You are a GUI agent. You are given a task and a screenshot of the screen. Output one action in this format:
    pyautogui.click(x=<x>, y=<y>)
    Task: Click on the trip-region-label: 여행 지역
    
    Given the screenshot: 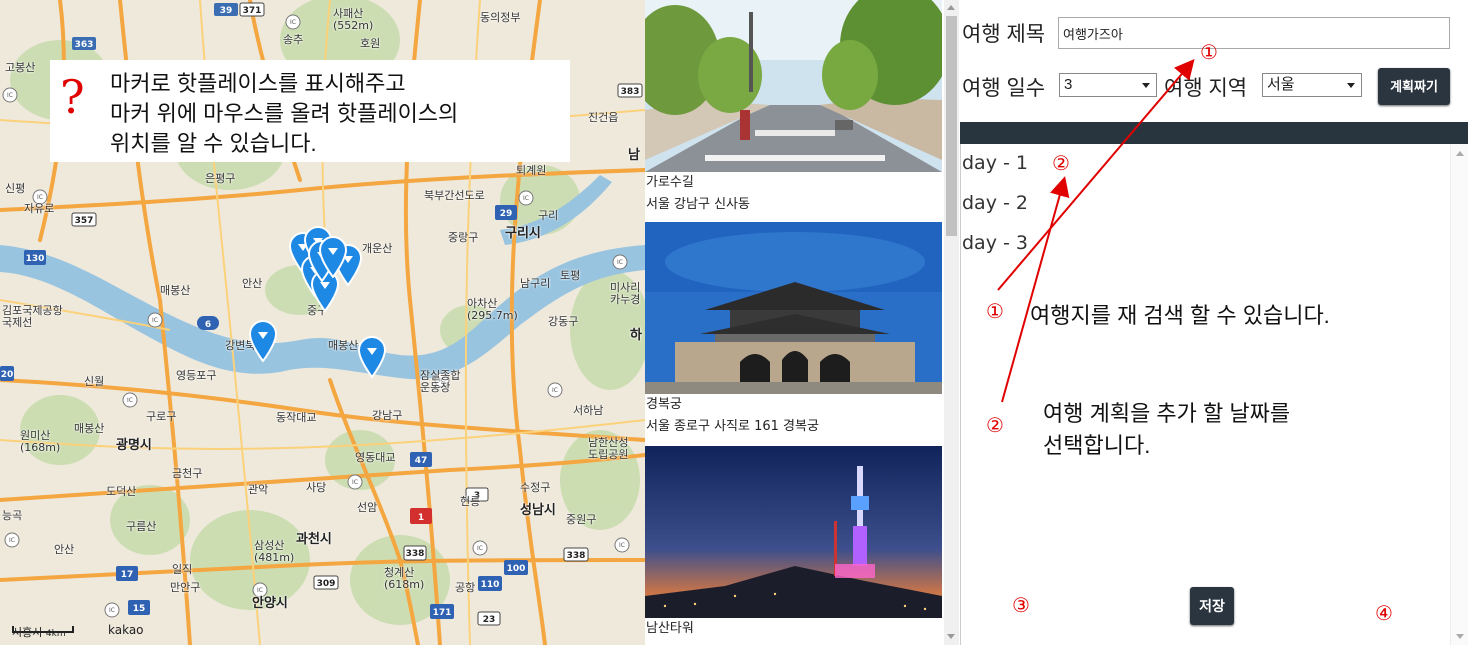 What is the action you would take?
    pyautogui.click(x=1206, y=88)
    